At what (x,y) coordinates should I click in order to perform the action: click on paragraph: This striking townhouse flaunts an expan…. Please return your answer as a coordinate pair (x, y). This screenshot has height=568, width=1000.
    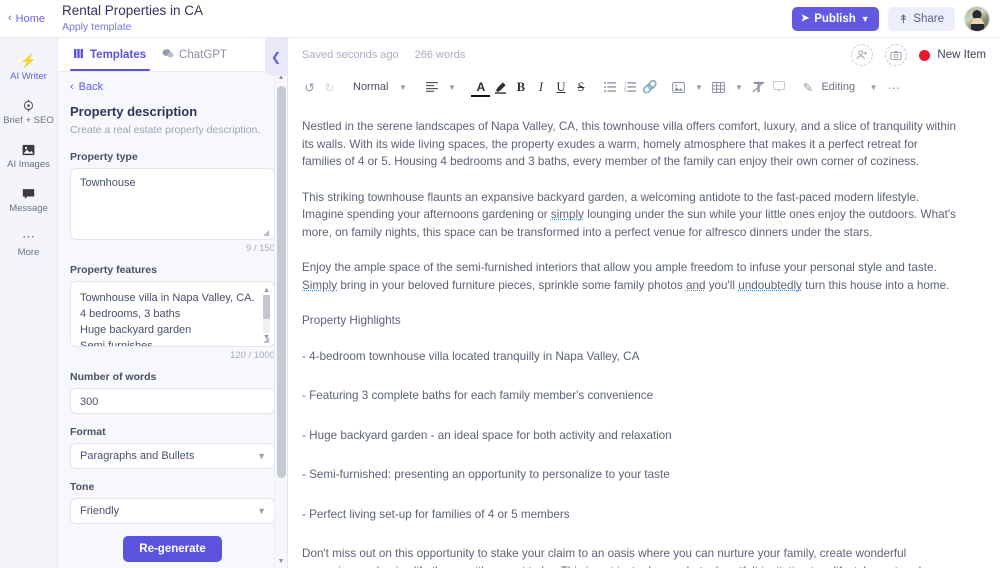
    Looking at the image, I should click on (631, 215).